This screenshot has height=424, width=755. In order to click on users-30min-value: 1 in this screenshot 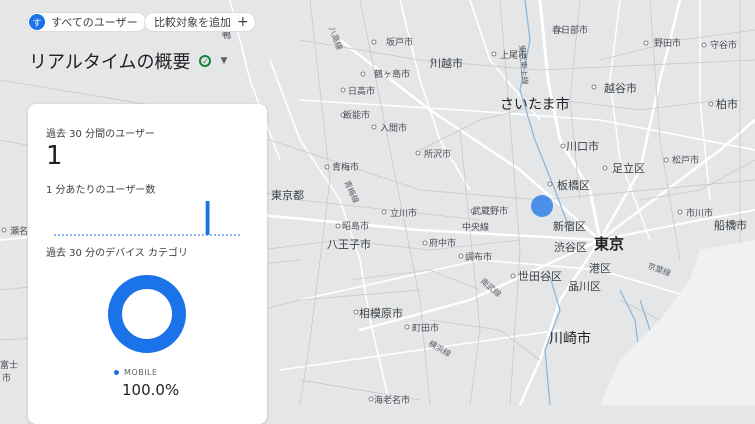, I will do `click(54, 156)`.